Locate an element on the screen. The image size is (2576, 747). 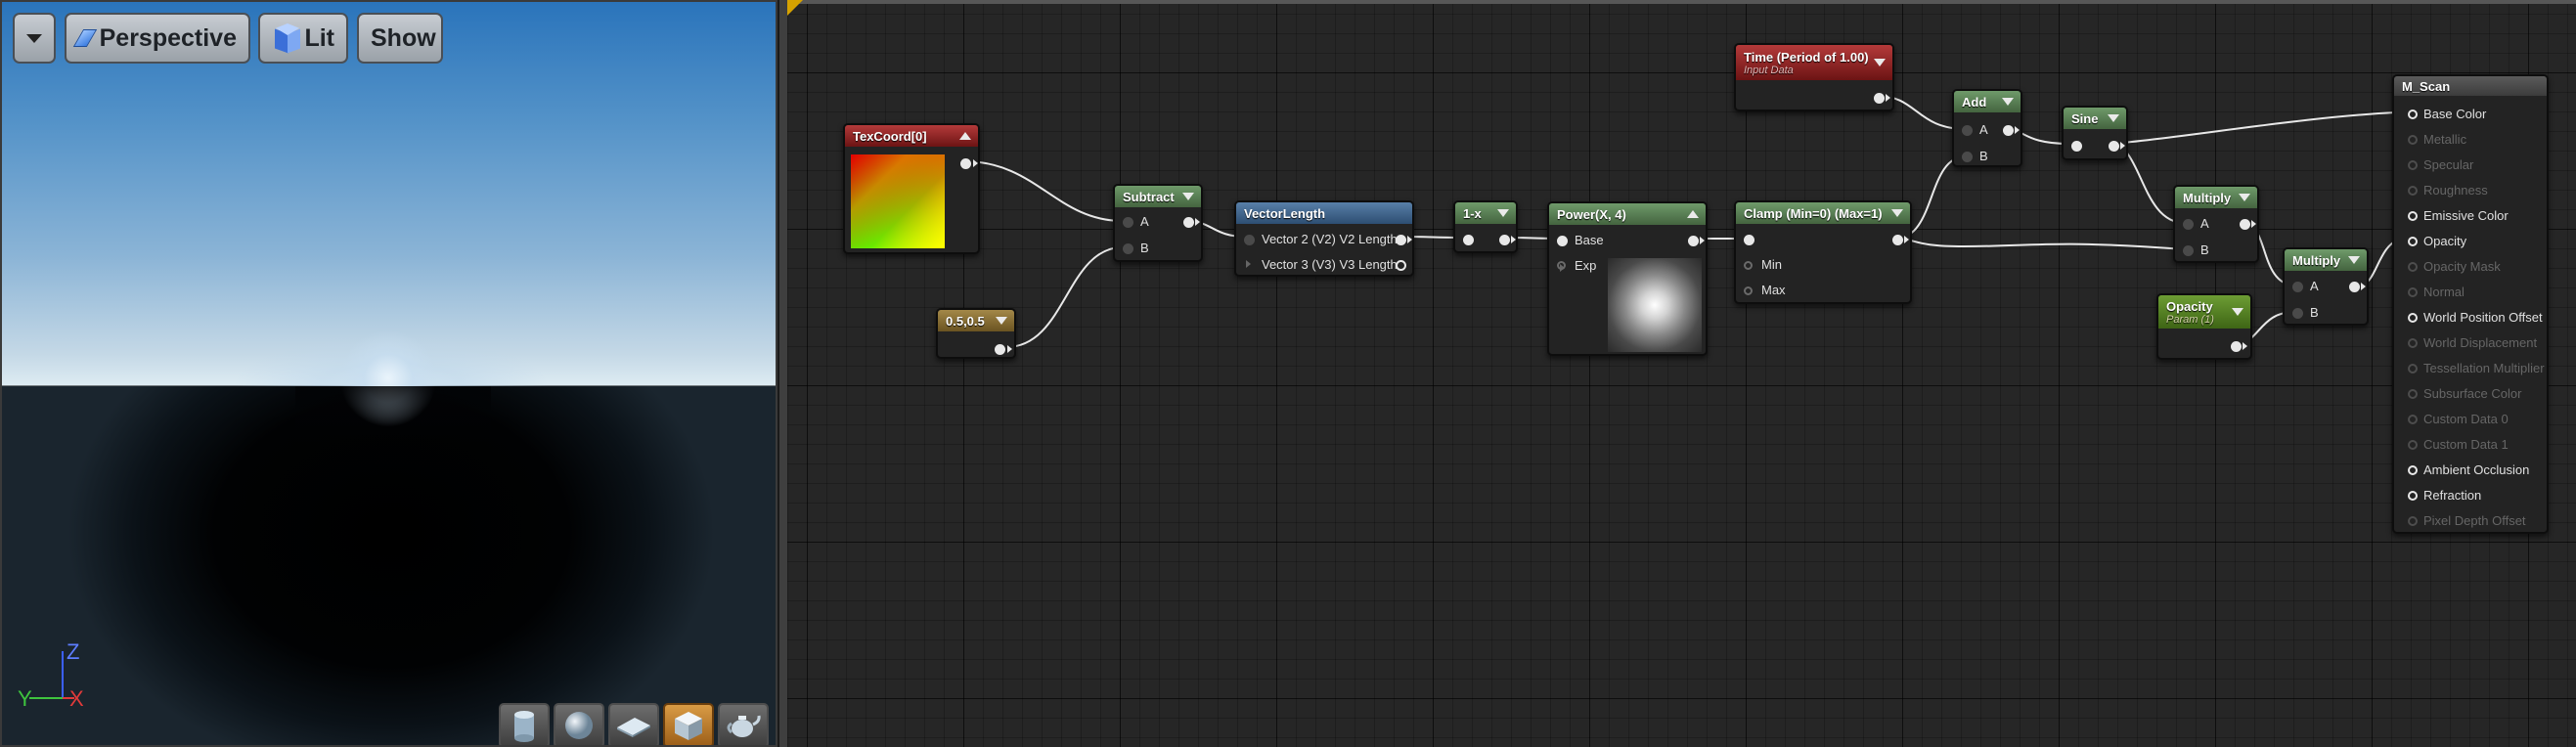
add-output-pin is located at coordinates (2008, 131).